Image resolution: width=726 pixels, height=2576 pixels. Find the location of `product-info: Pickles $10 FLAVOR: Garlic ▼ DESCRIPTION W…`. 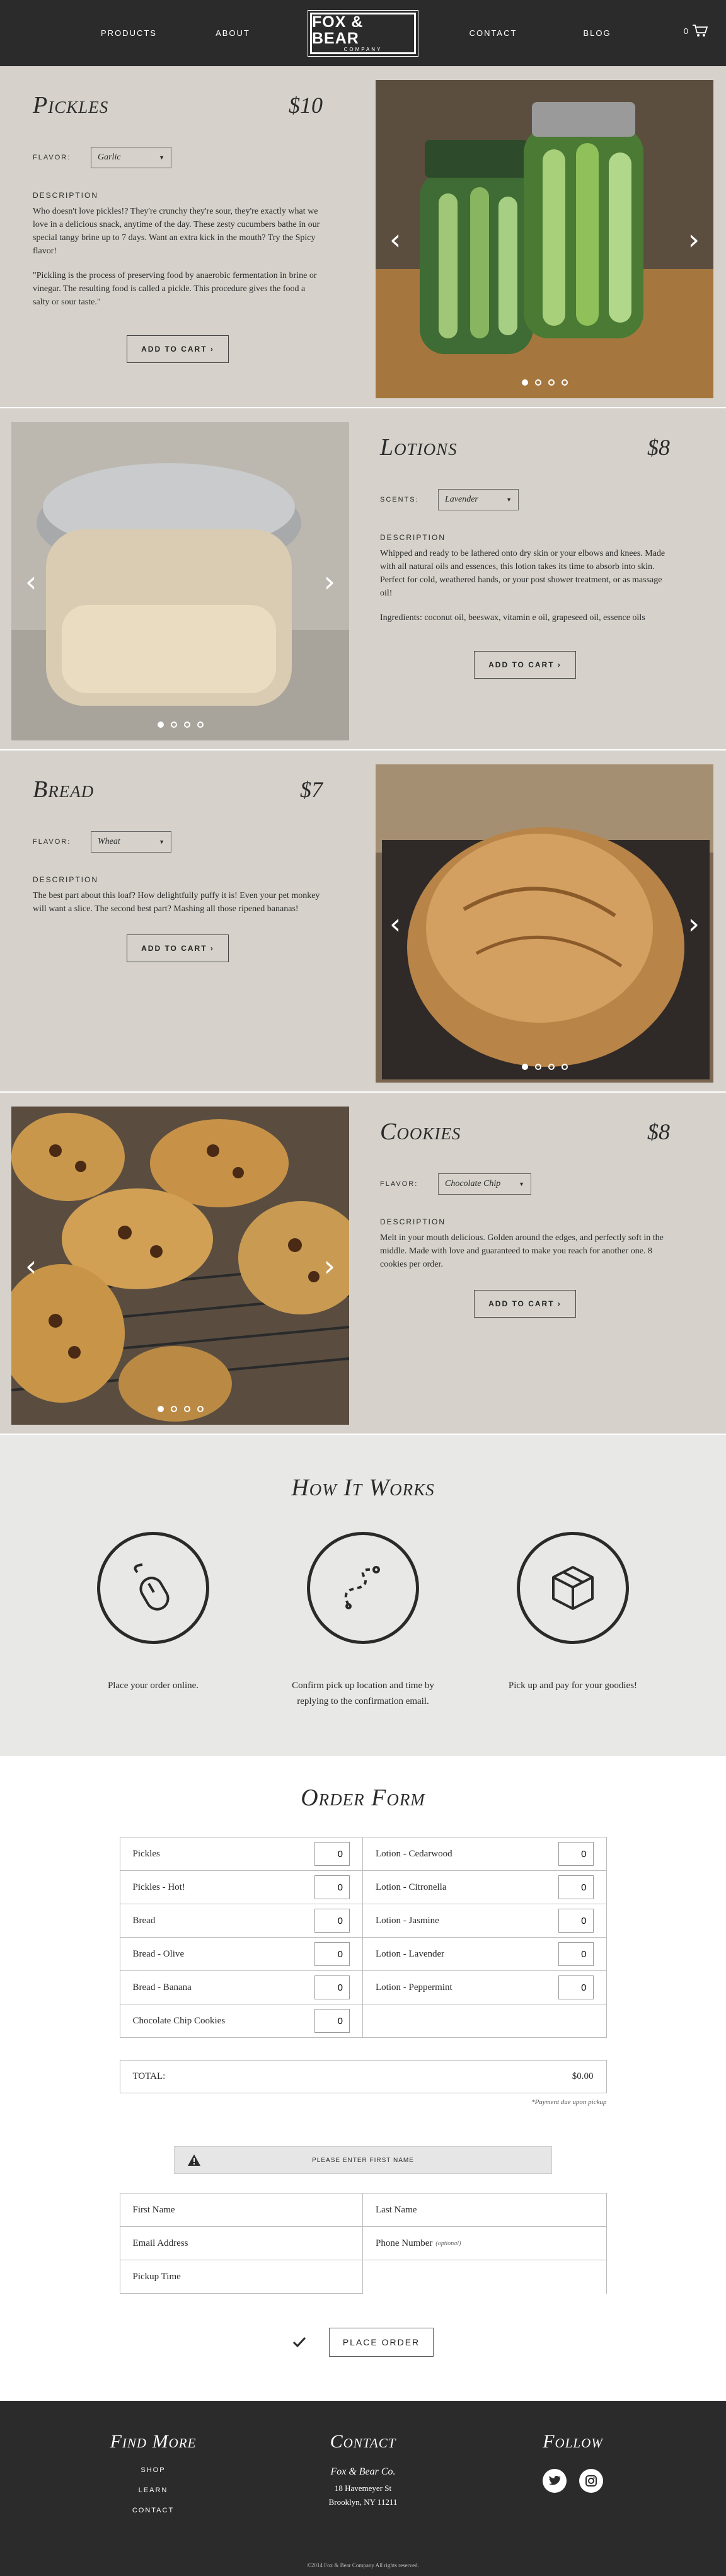

product-info: Pickles $10 FLAVOR: Garlic ▼ DESCRIPTION W… is located at coordinates (178, 227).